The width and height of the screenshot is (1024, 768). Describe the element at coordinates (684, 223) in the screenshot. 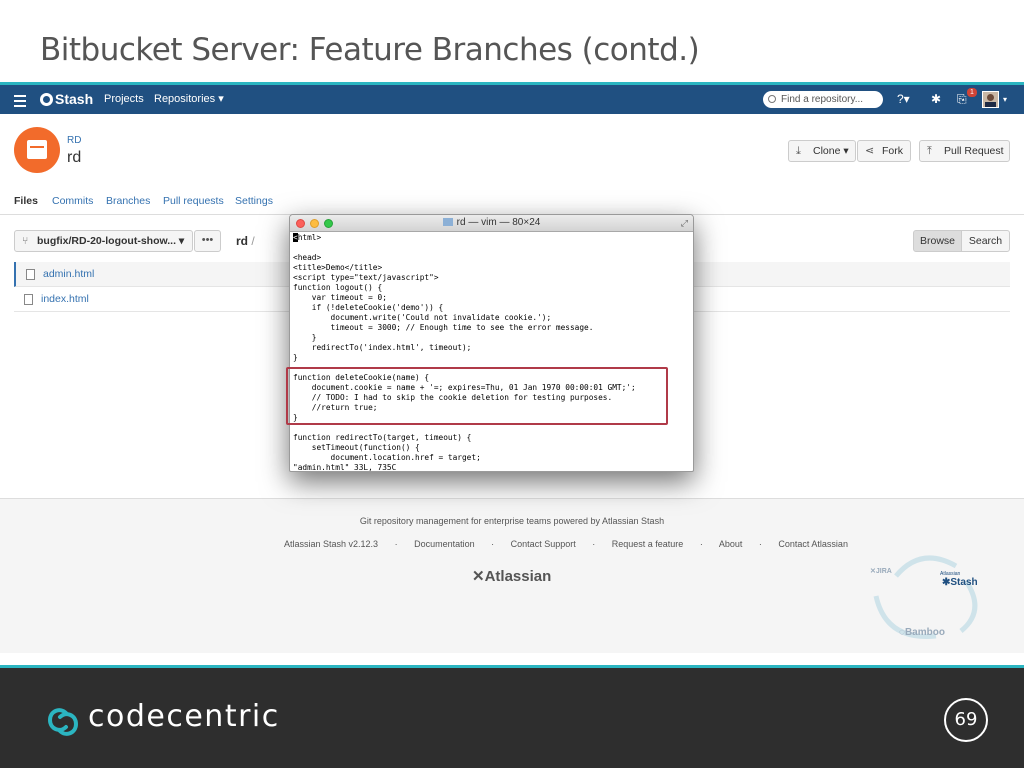

I see `fullscreen-icon: ⤢` at that location.